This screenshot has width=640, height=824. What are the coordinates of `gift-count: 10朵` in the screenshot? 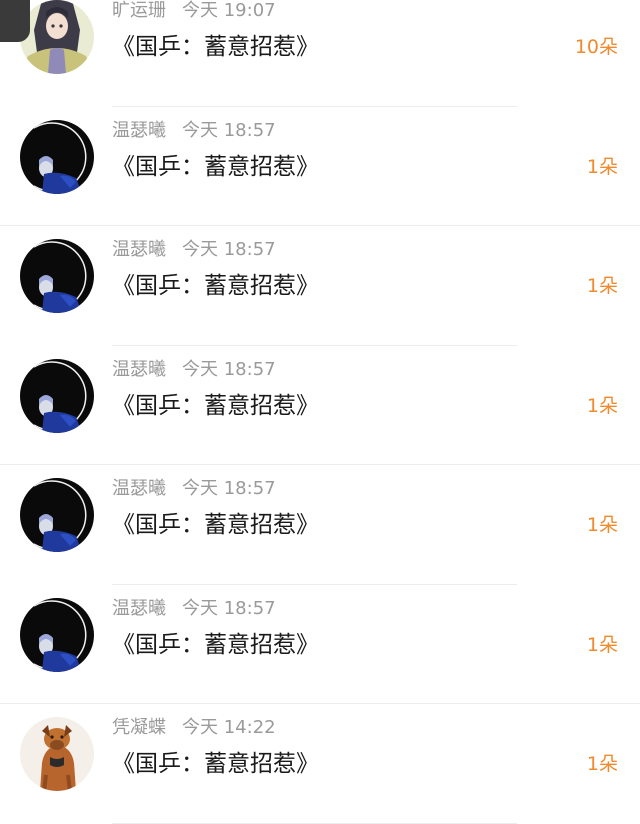 It's located at (596, 47).